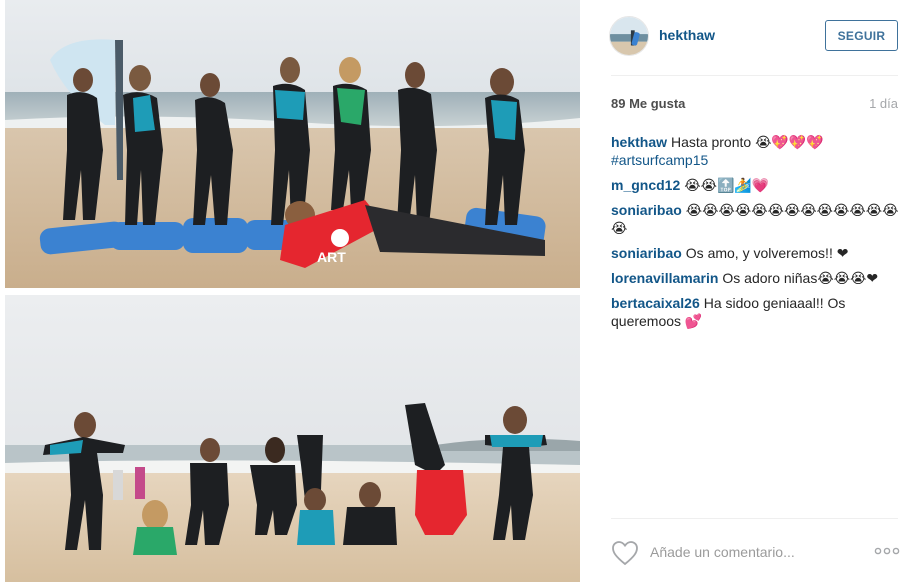  What do you see at coordinates (767, 253) in the screenshot?
I see `comment-text: Os amo, y volveremos!! ❤` at bounding box center [767, 253].